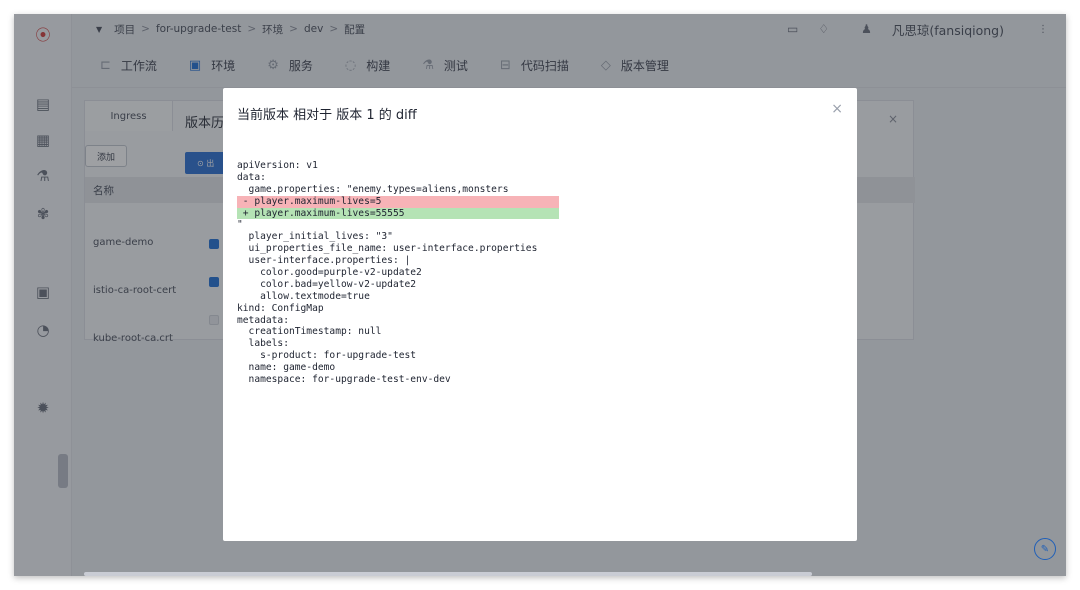 This screenshot has width=1080, height=590. I want to click on diff-line: metadata:, so click(263, 320).